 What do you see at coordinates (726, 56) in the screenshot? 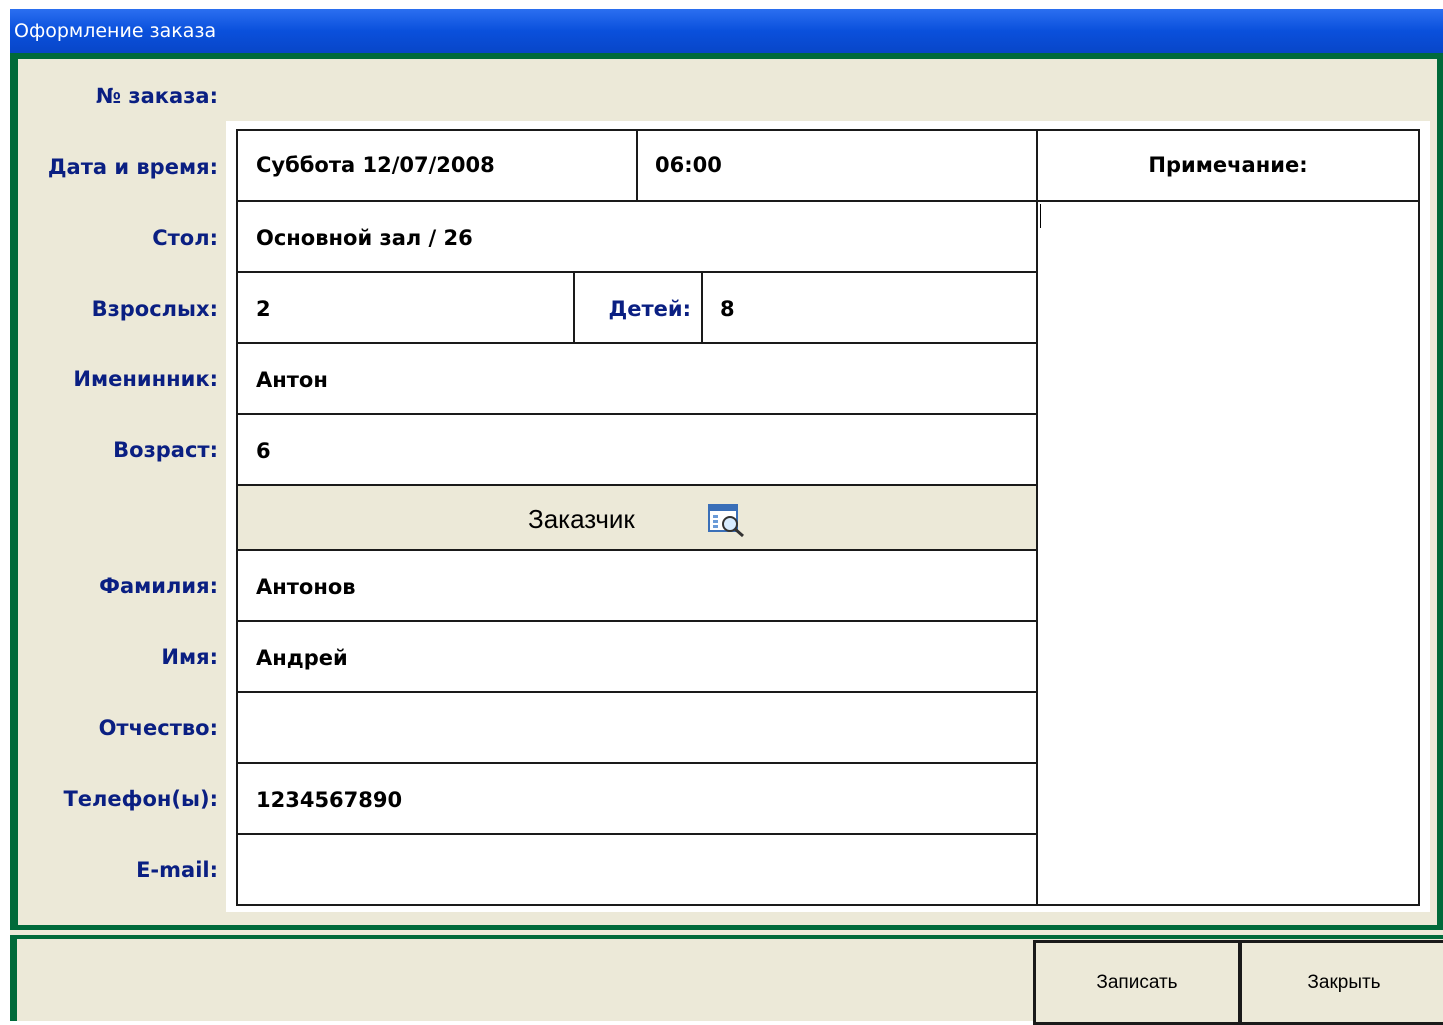
I see `frame-top` at bounding box center [726, 56].